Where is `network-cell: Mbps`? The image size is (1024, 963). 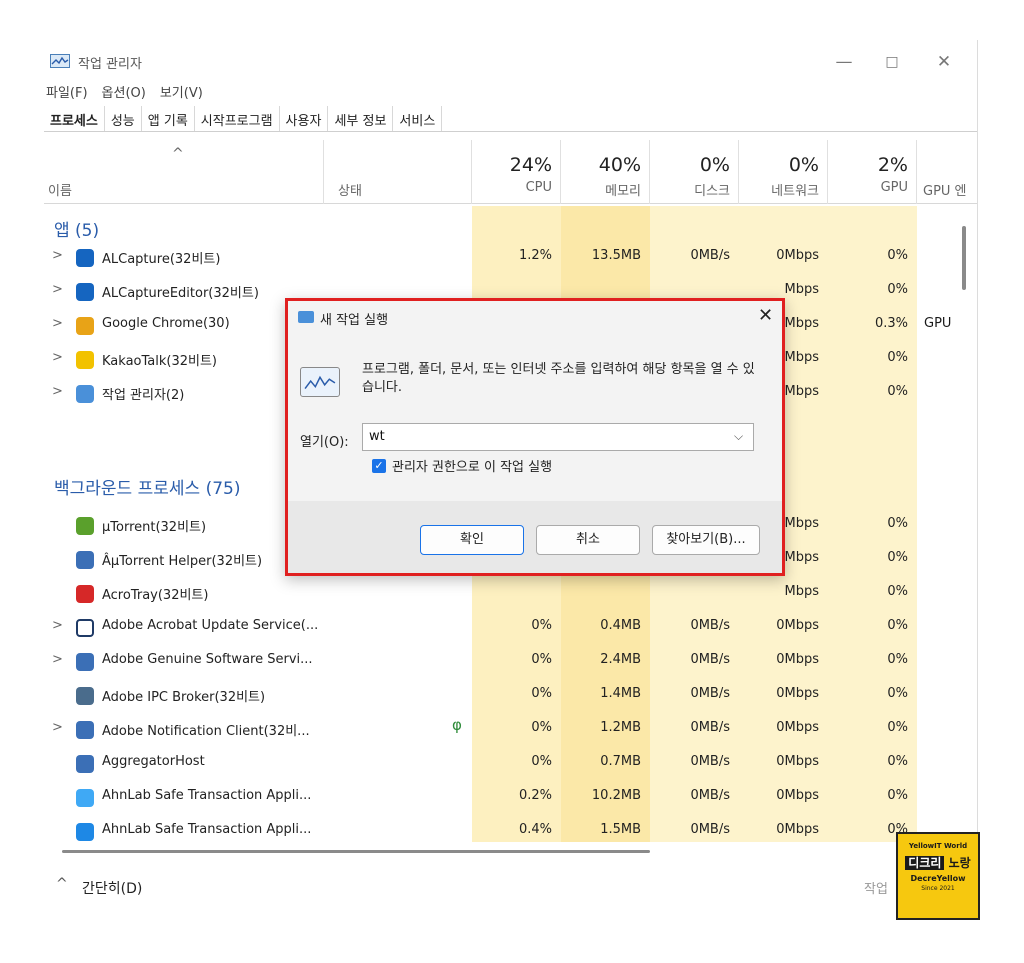 network-cell: Mbps is located at coordinates (802, 591).